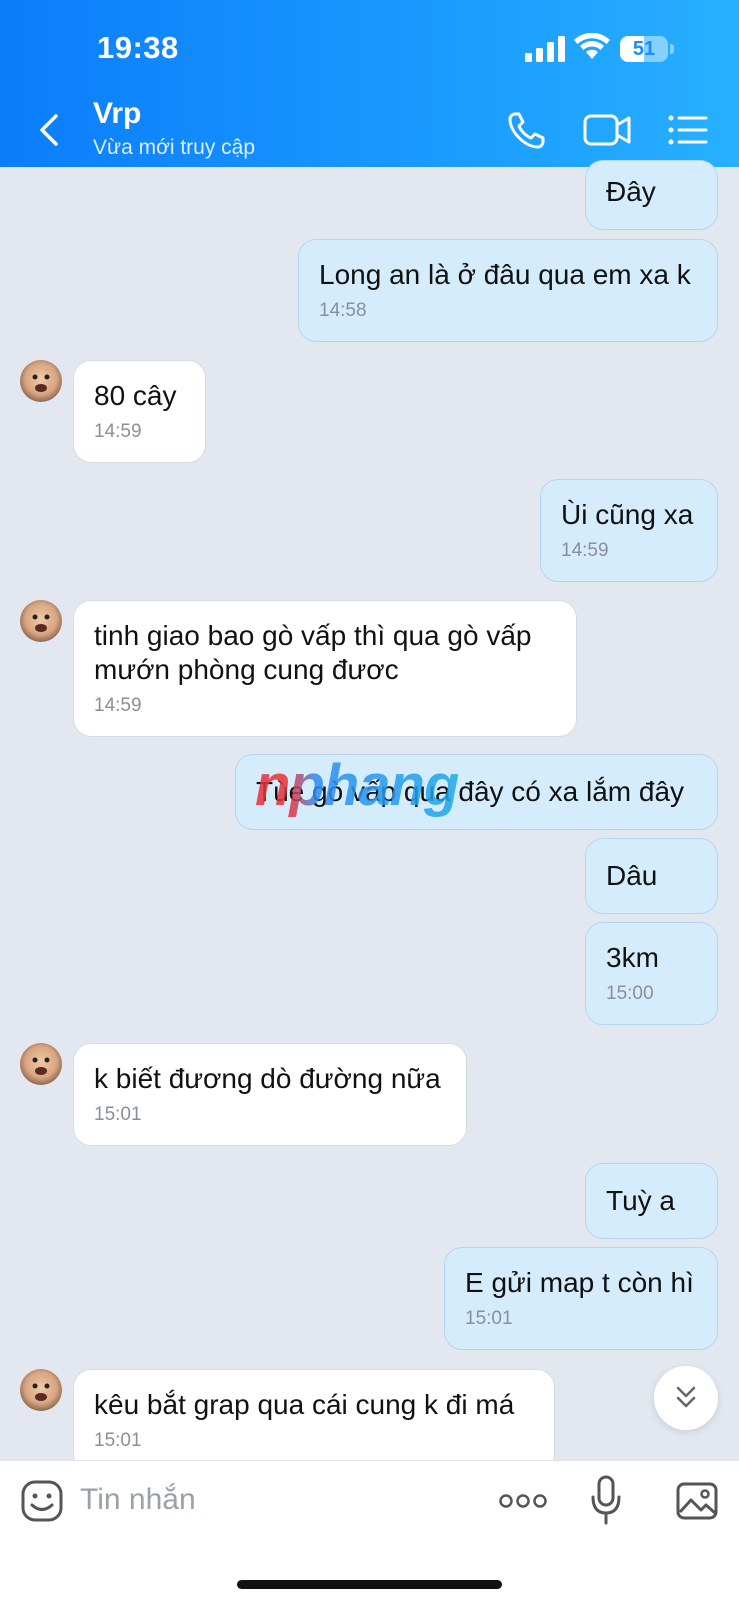 The image size is (739, 1600). I want to click on message-text: kêu bắt grap qua cái cung k đi má, so click(304, 1404).